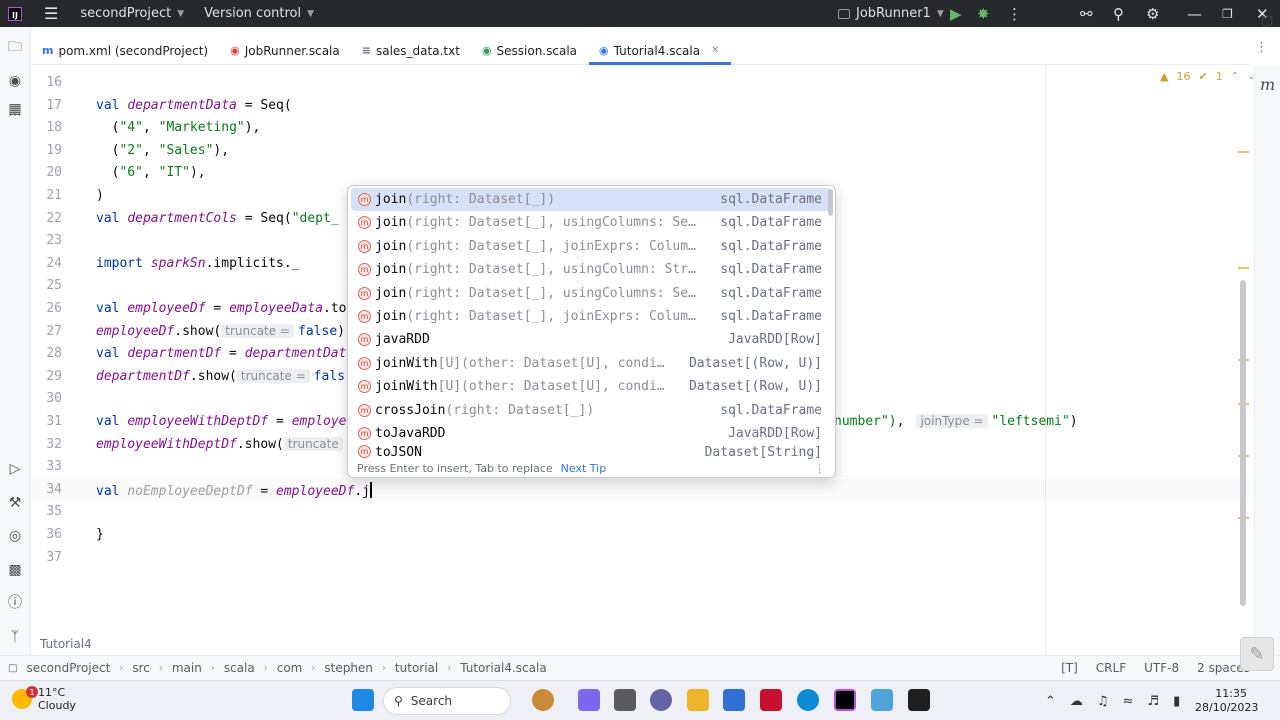 This screenshot has width=1280, height=720. Describe the element at coordinates (141, 668) in the screenshot. I see `breadcrumb-item: src` at that location.